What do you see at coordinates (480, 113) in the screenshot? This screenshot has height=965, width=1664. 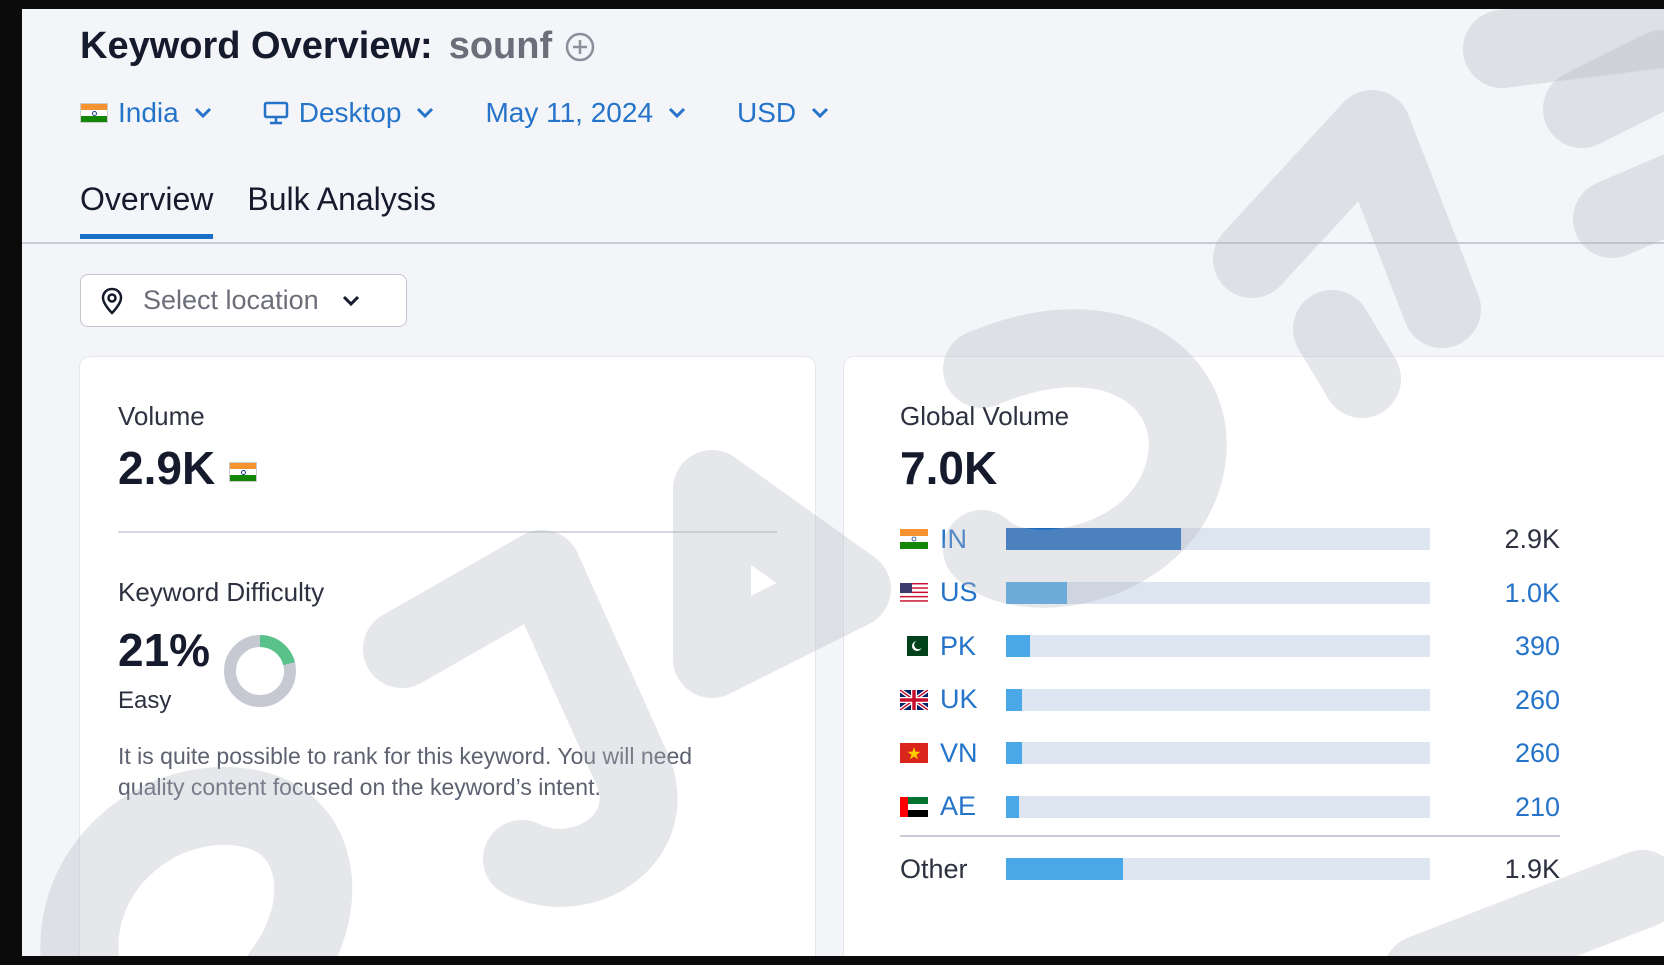 I see `filter-bar: India Desktop May 11, 2024 USD` at bounding box center [480, 113].